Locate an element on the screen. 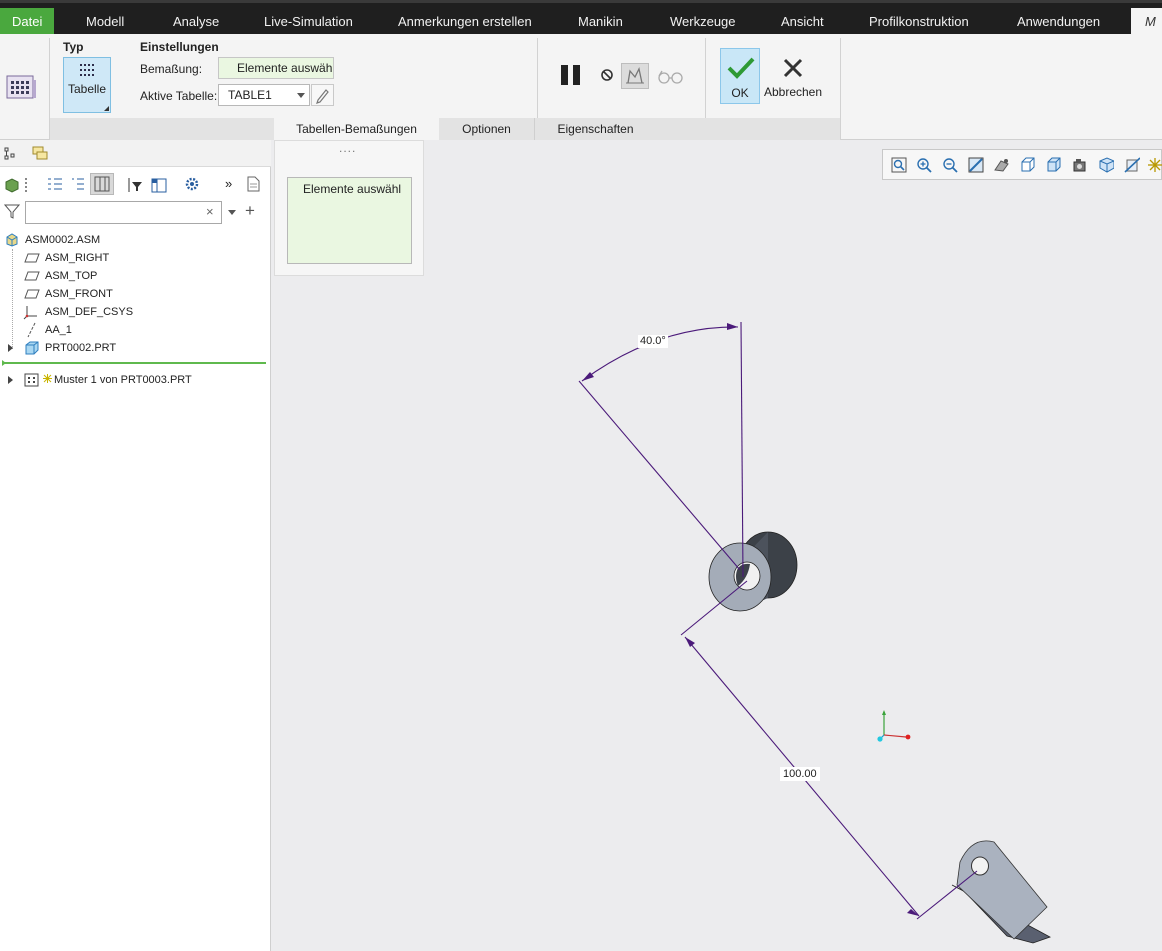  cancel-button: Abbrechen is located at coordinates (794, 76).